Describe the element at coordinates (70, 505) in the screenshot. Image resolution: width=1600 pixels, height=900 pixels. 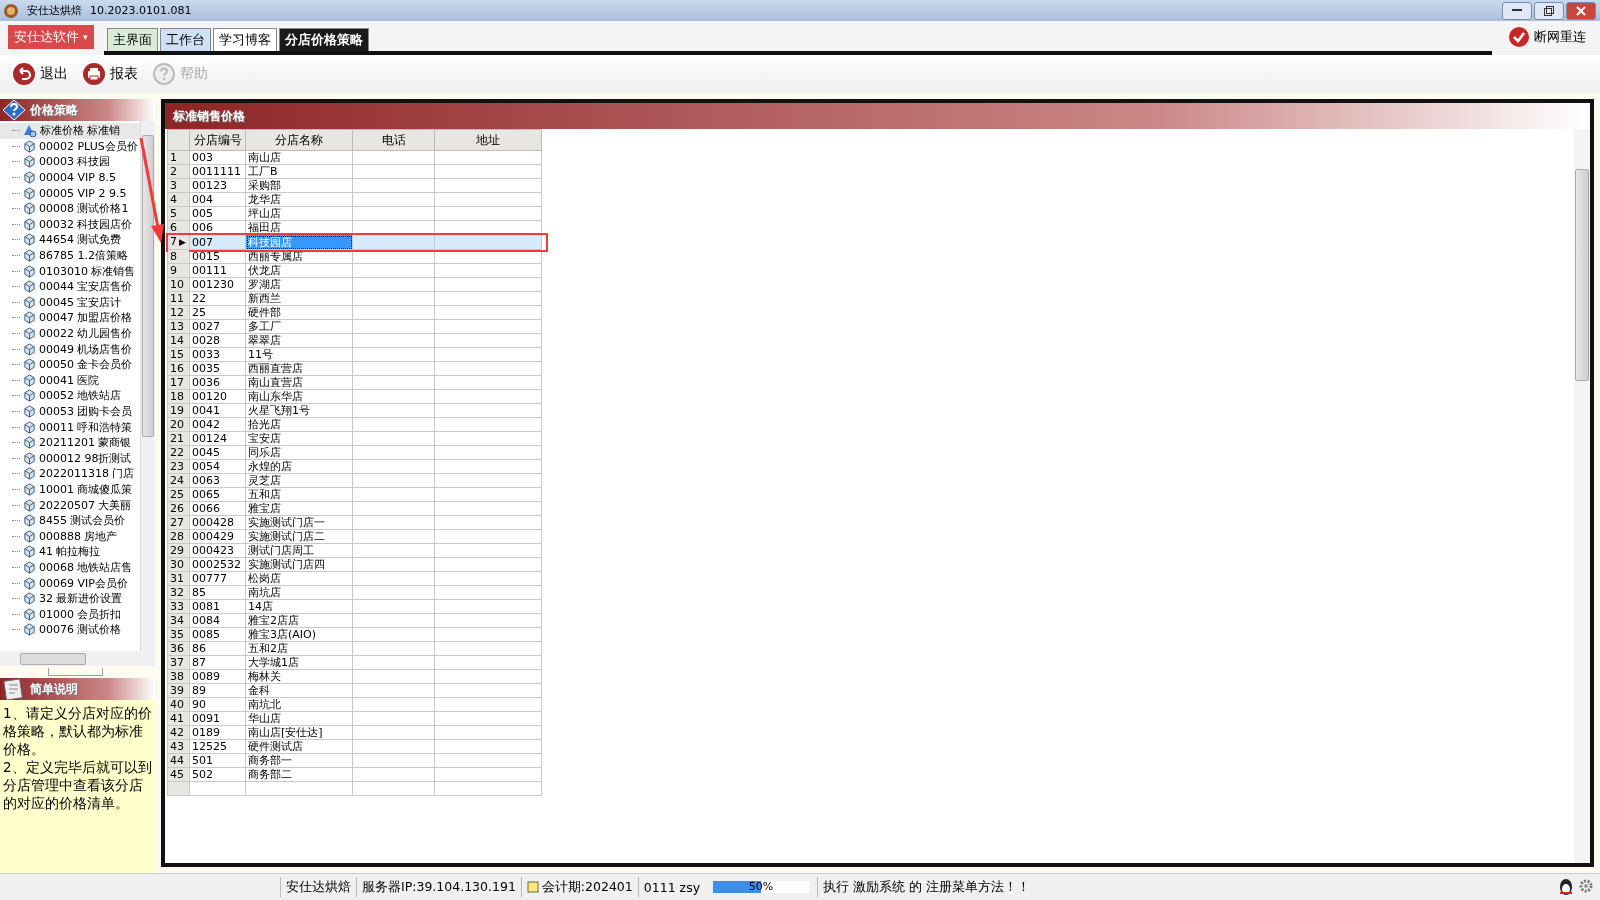
I see `tree-item: 20220507 大美丽` at that location.